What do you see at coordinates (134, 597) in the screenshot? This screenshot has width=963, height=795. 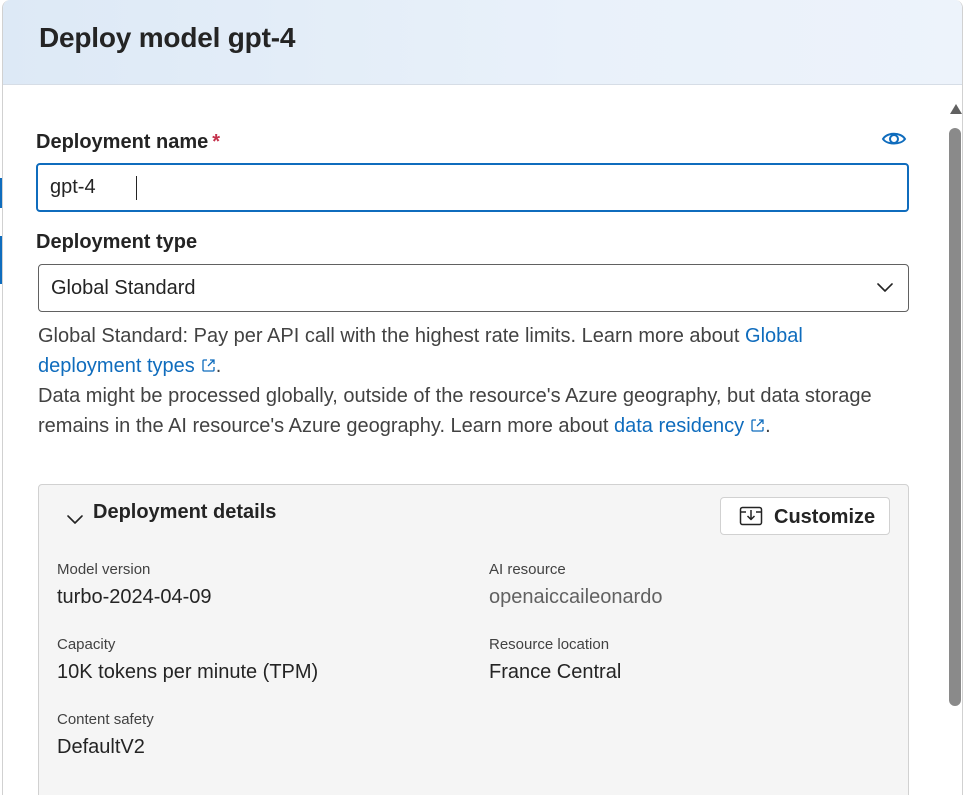 I see `model-version-value: turbo-2024-04-09` at bounding box center [134, 597].